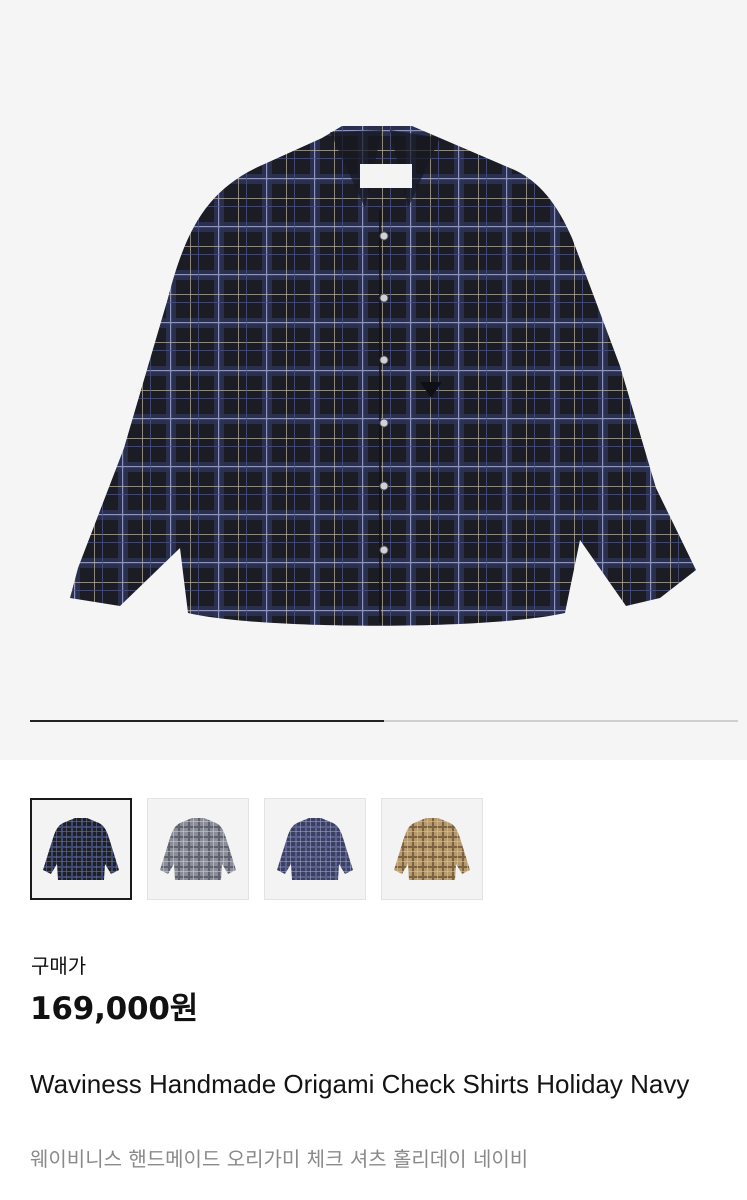 This screenshot has height=1200, width=747. Describe the element at coordinates (256, 849) in the screenshot. I see `color-thumbnail-list` at that location.